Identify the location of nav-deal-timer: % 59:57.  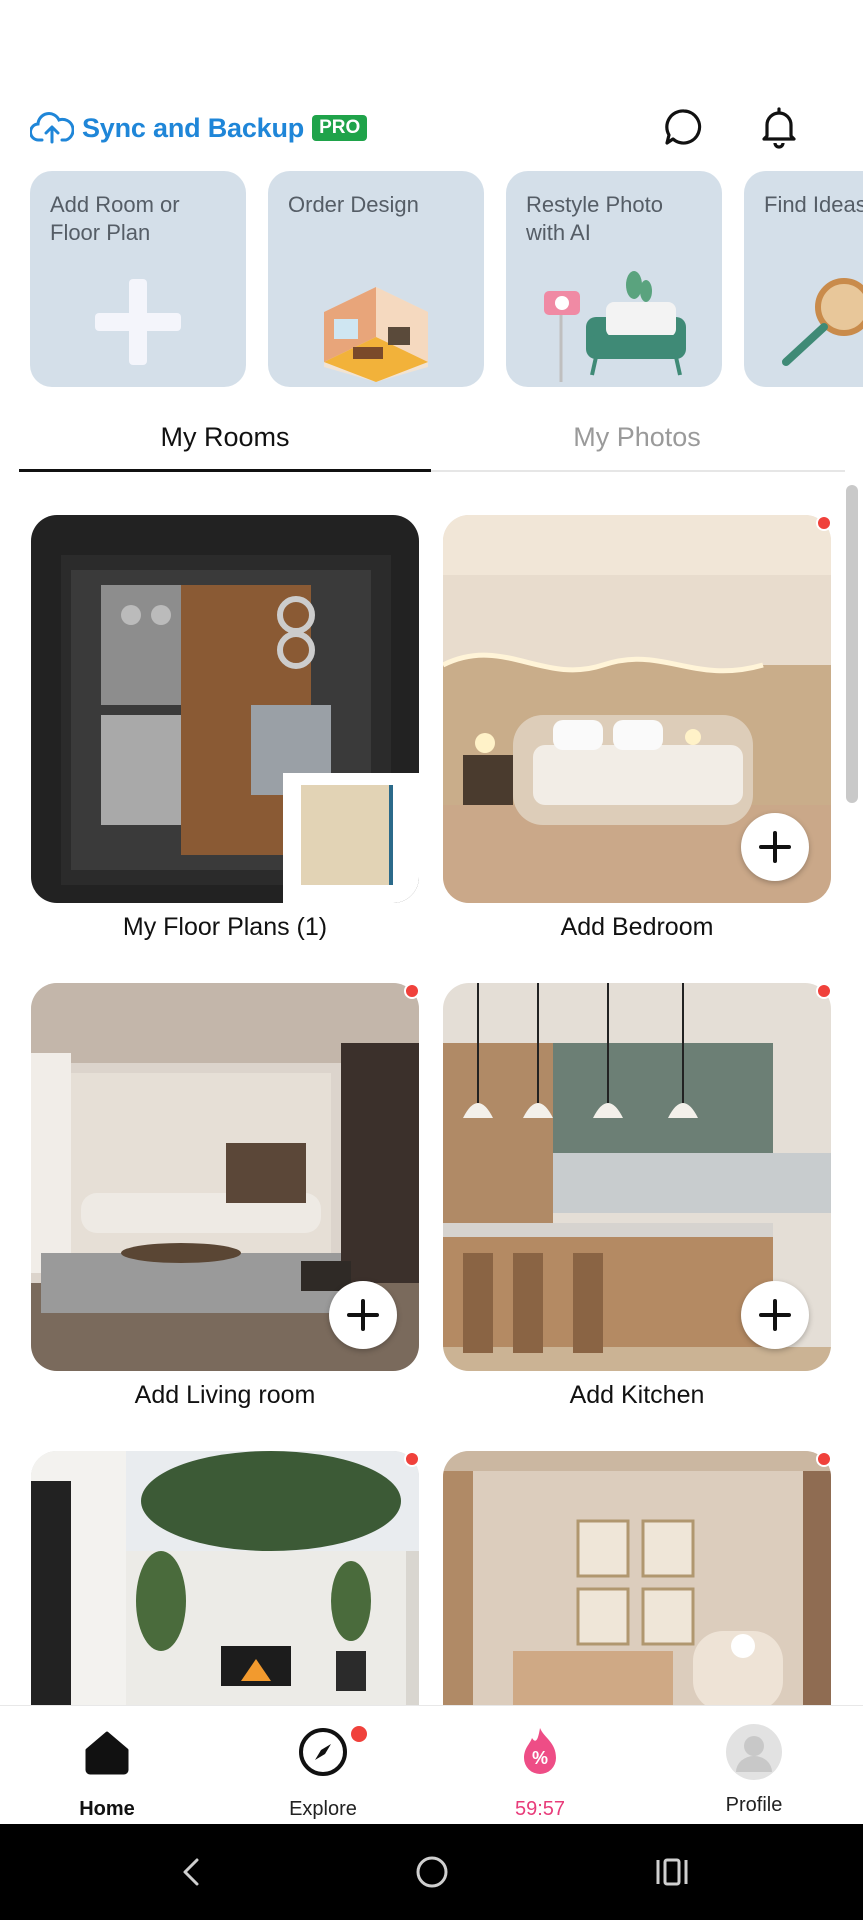
(540, 1765).